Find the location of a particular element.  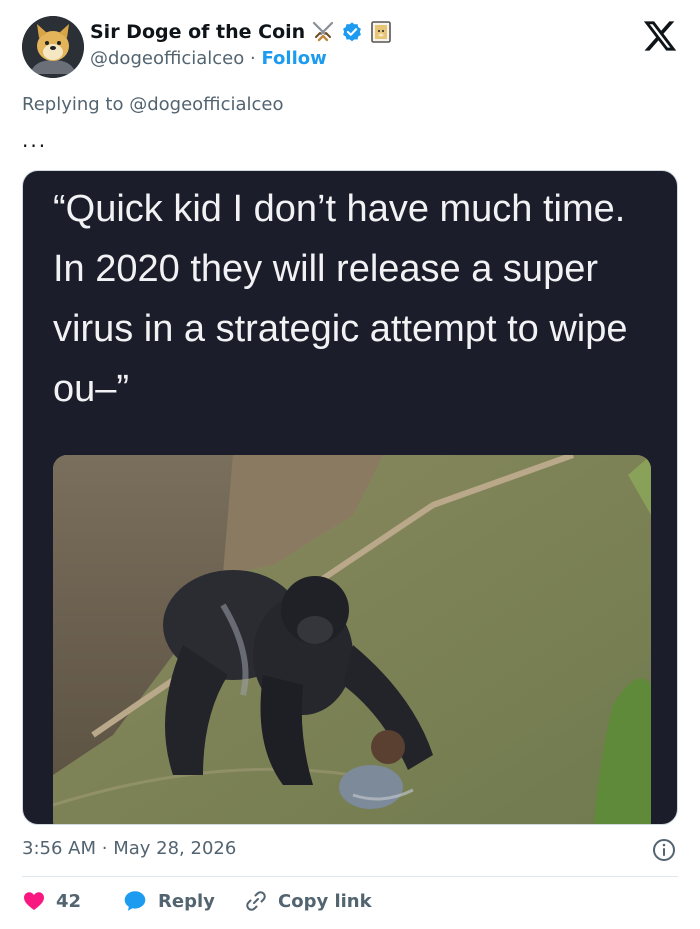

reply-bubble-icon is located at coordinates (135, 901).